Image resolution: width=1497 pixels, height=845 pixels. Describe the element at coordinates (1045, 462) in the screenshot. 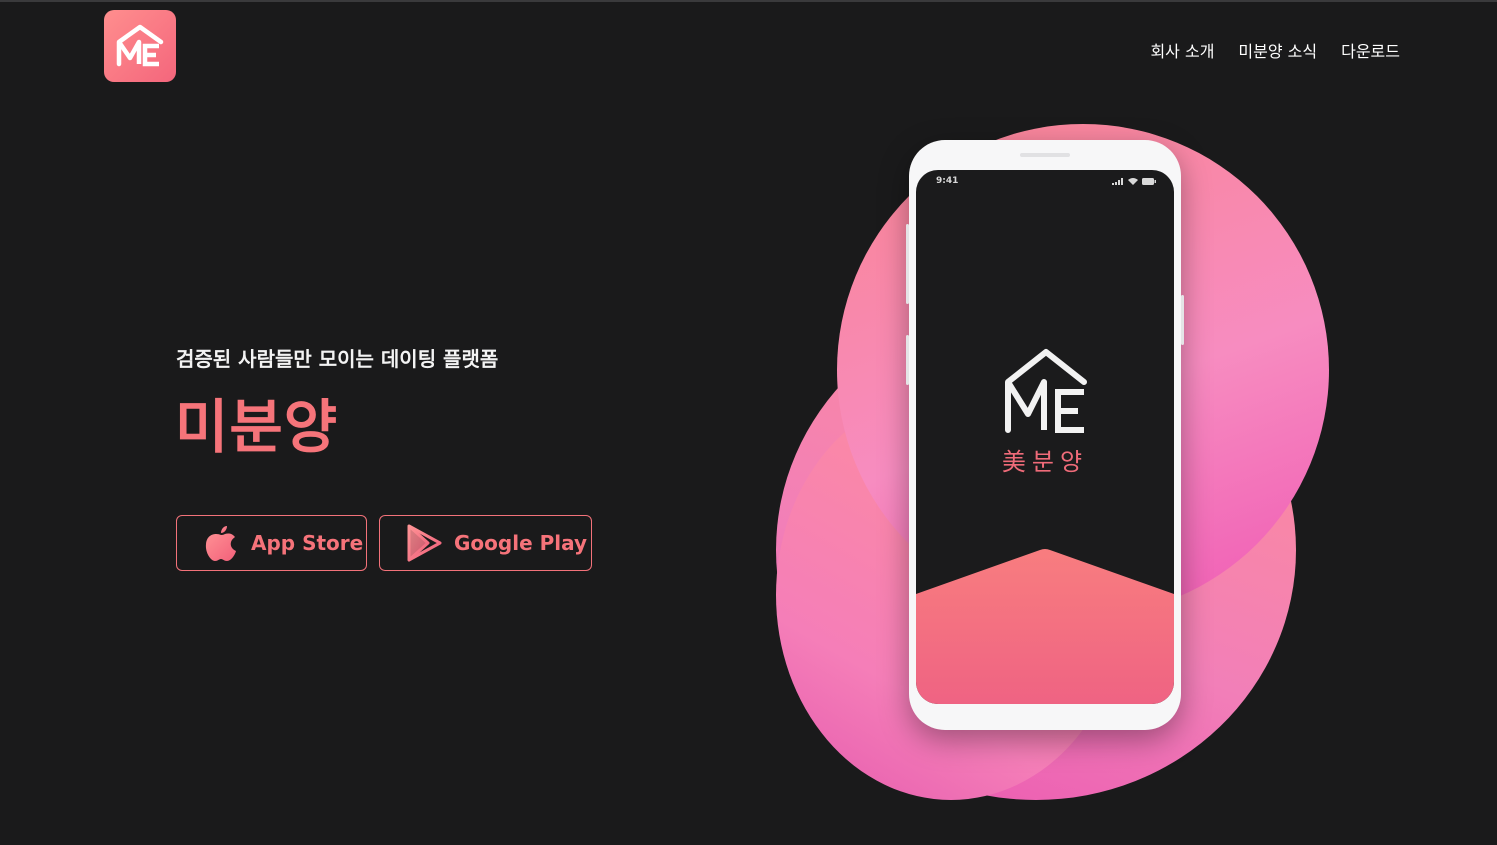

I see `screen-brand-text: 美분양` at that location.